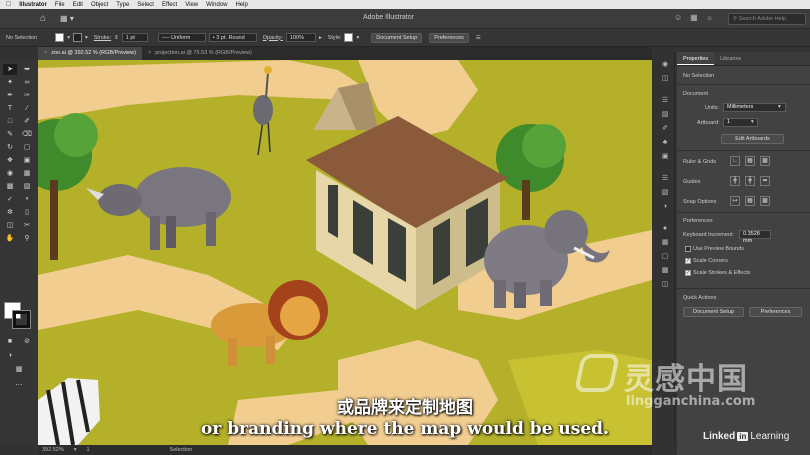 The height and width of the screenshot is (455, 810). What do you see at coordinates (43, 18) in the screenshot?
I see `home-icon: ⌂` at bounding box center [43, 18].